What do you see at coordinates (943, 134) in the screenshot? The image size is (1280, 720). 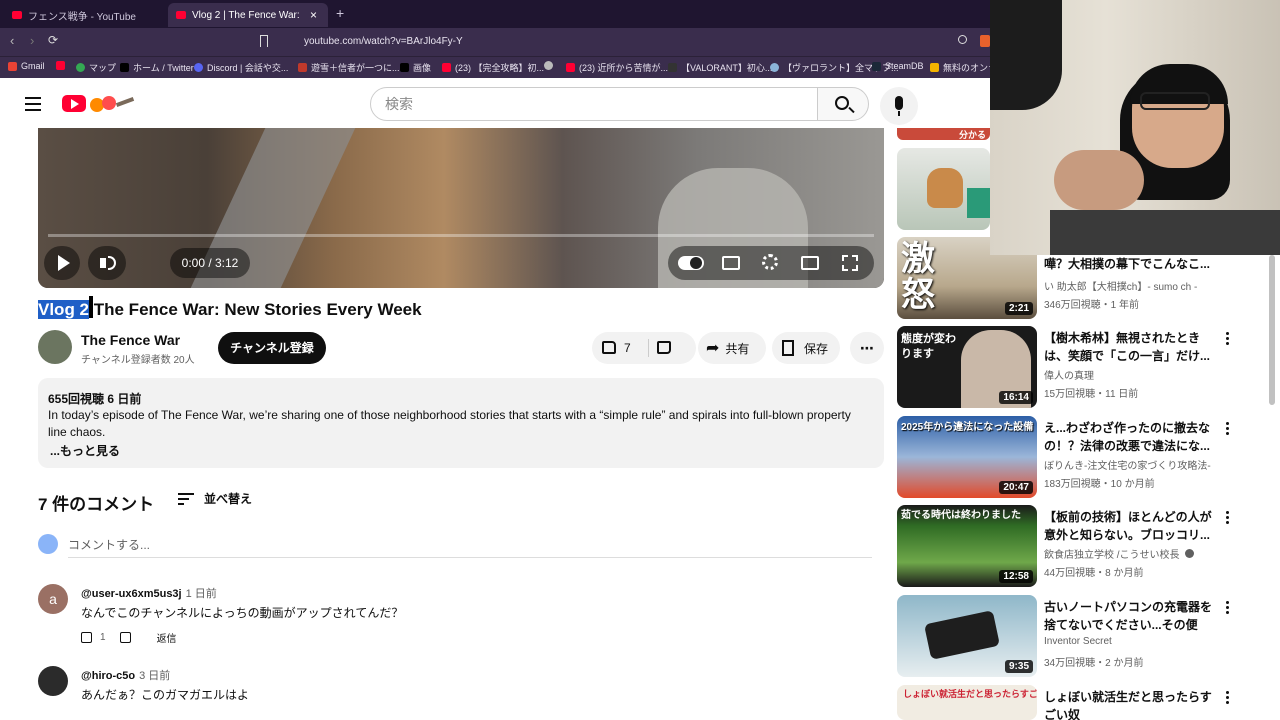 I see `recommended-thumbnail-partial: 分かる` at bounding box center [943, 134].